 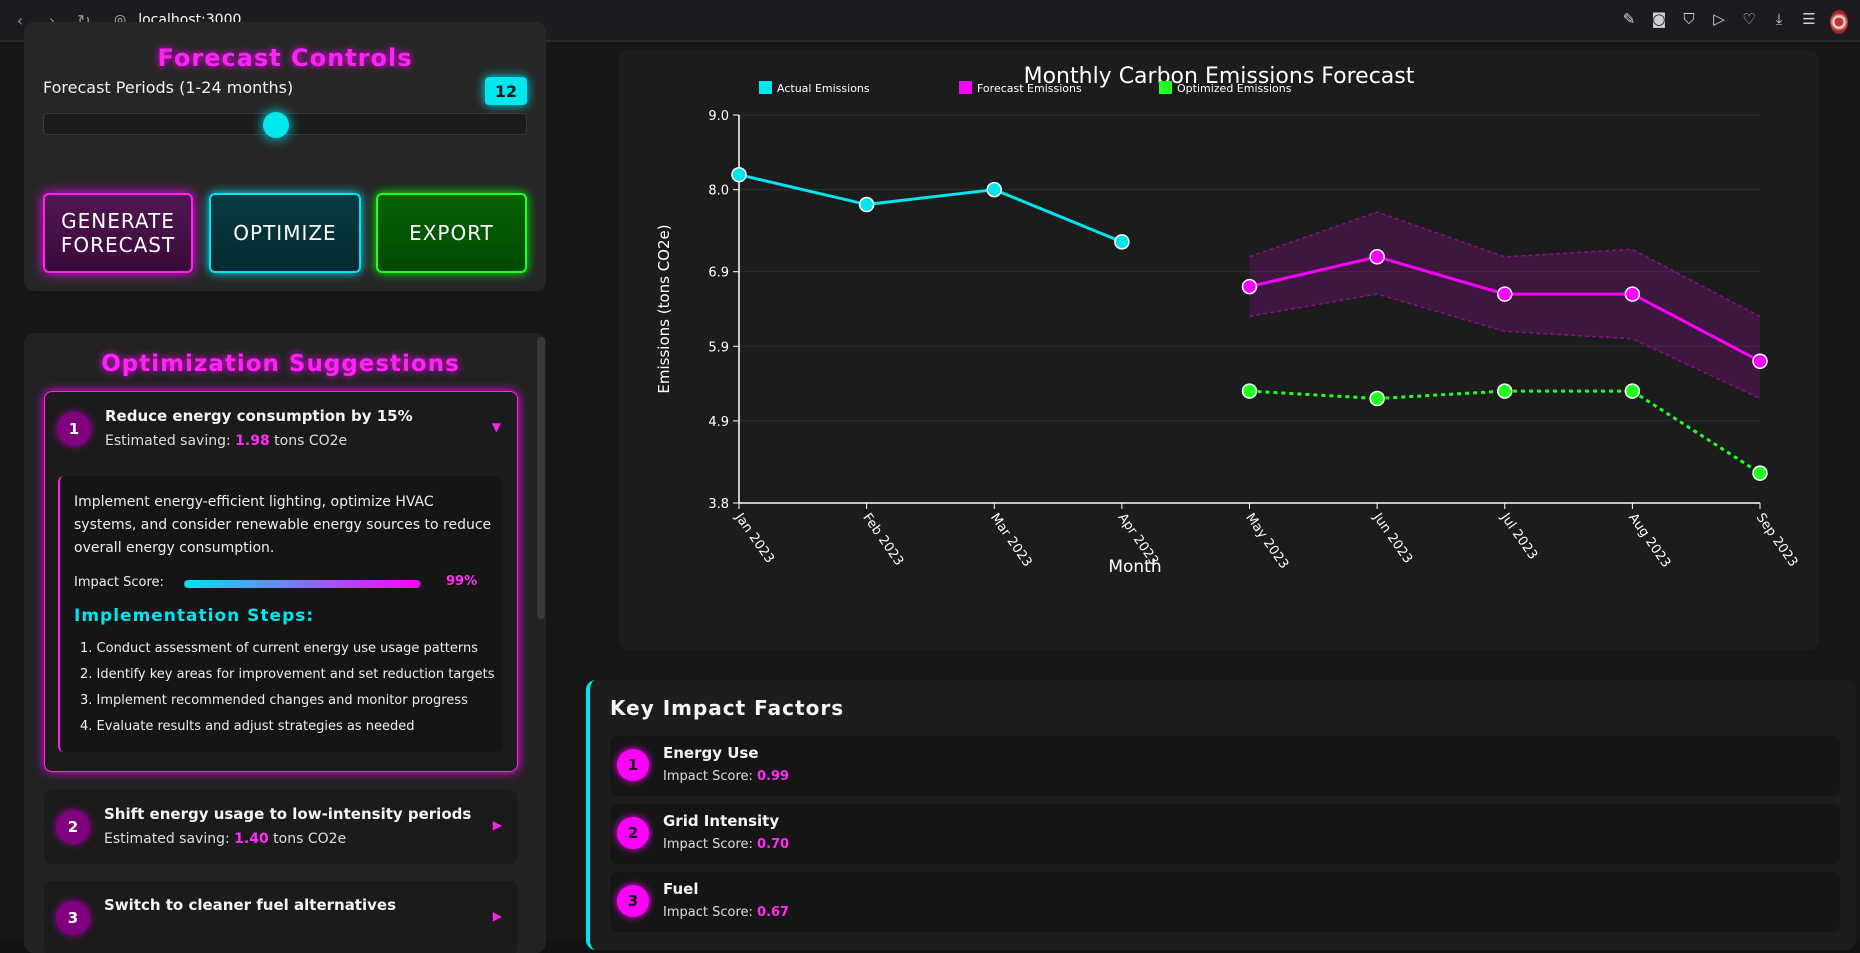 What do you see at coordinates (1134, 567) in the screenshot?
I see `x-axis-label: Month` at bounding box center [1134, 567].